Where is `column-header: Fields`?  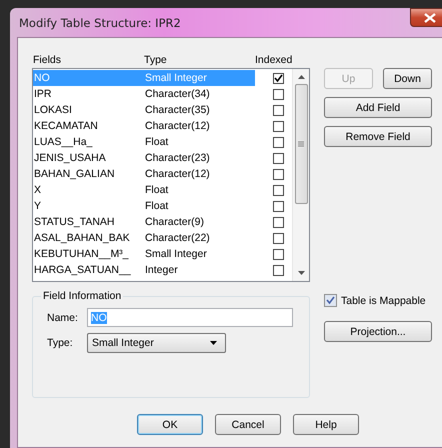
column-header: Fields is located at coordinates (47, 60).